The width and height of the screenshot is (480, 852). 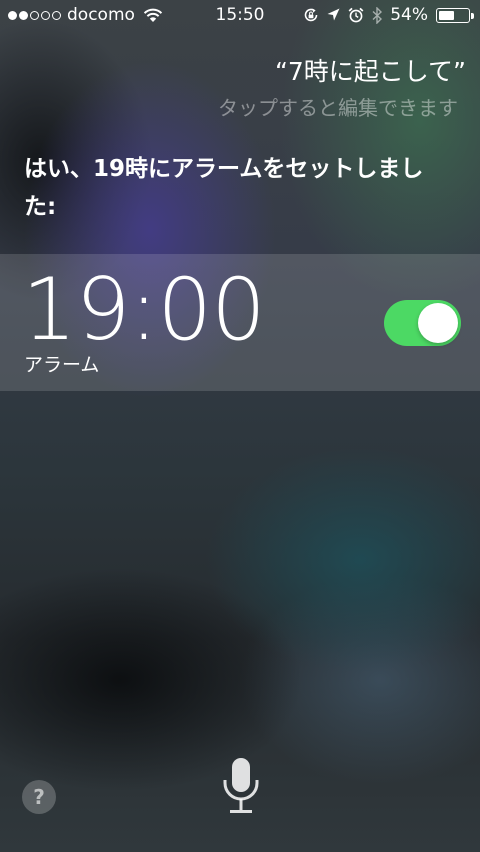 I want to click on siri-query: “7時に起こして”, so click(x=370, y=70).